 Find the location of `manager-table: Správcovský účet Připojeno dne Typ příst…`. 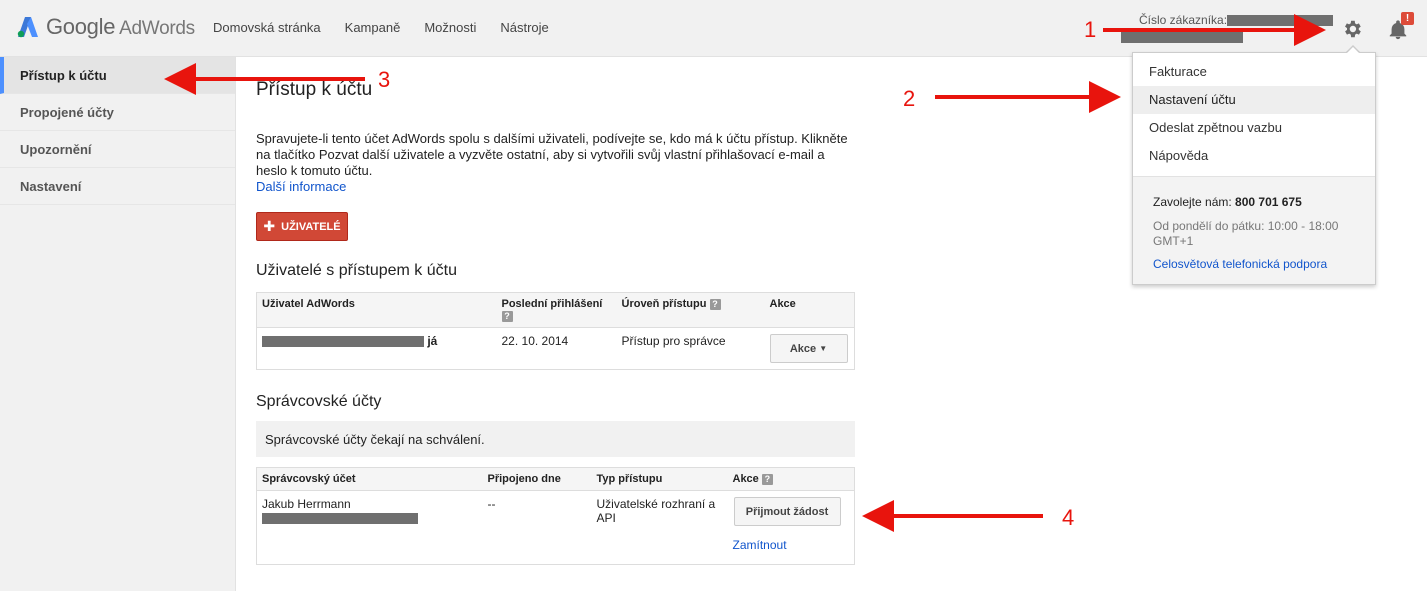

manager-table: Správcovský účet Připojeno dne Typ příst… is located at coordinates (555, 516).